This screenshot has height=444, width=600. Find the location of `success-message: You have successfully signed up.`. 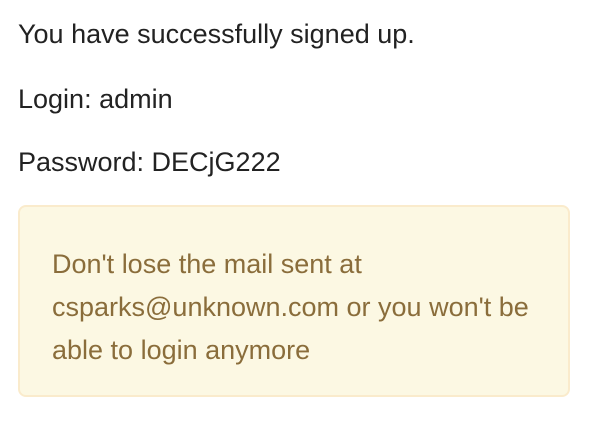

success-message: You have successfully signed up. is located at coordinates (216, 34).